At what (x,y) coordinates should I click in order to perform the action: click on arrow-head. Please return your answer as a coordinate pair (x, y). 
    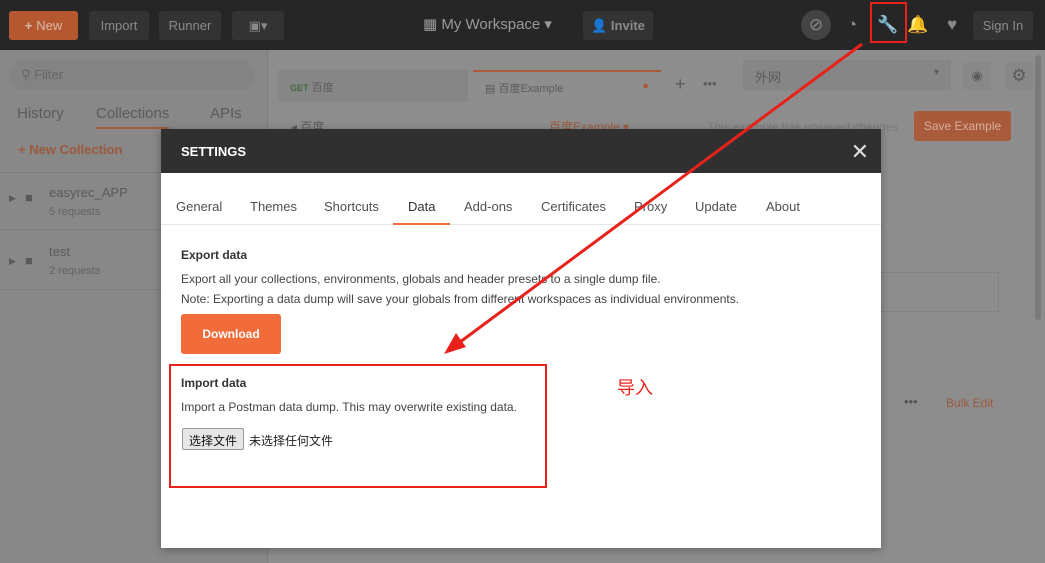
    Looking at the image, I should click on (455, 343).